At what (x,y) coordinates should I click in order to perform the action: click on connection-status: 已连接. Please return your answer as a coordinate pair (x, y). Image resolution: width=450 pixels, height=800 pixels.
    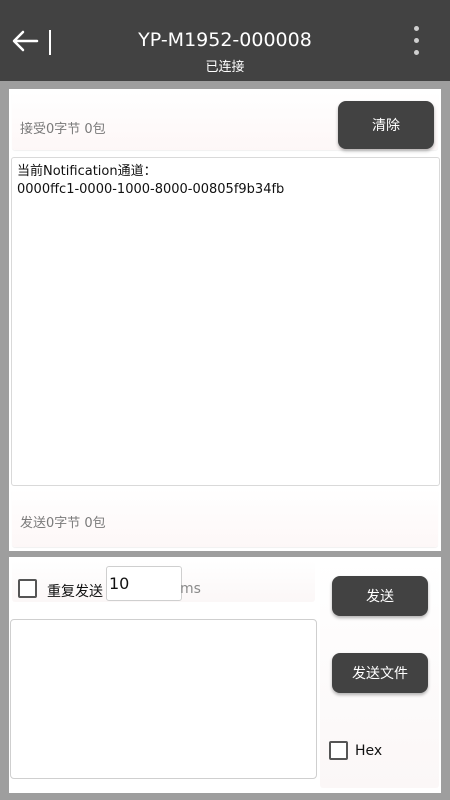
    Looking at the image, I should click on (225, 67).